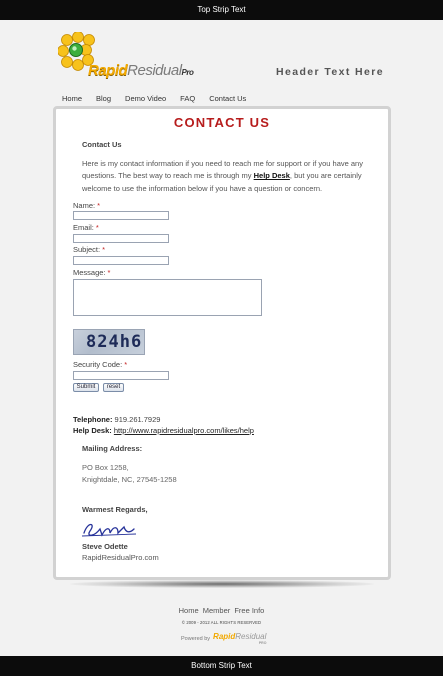  Describe the element at coordinates (72, 98) in the screenshot. I see `nav-home: Home` at that location.